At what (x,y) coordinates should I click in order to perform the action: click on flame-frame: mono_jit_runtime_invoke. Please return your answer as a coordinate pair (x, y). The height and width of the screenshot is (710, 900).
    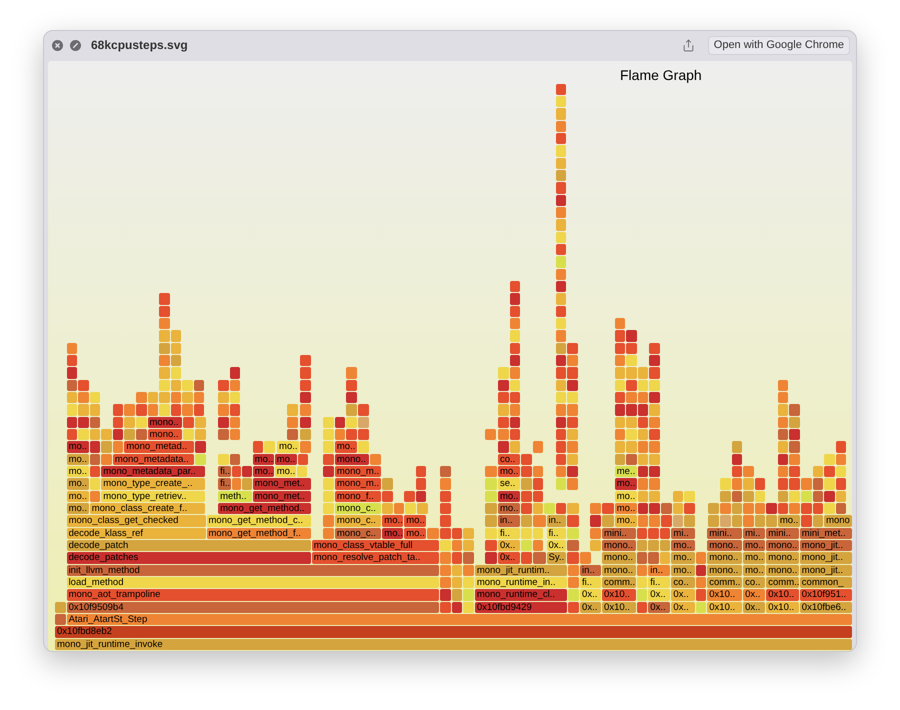
    Looking at the image, I should click on (453, 644).